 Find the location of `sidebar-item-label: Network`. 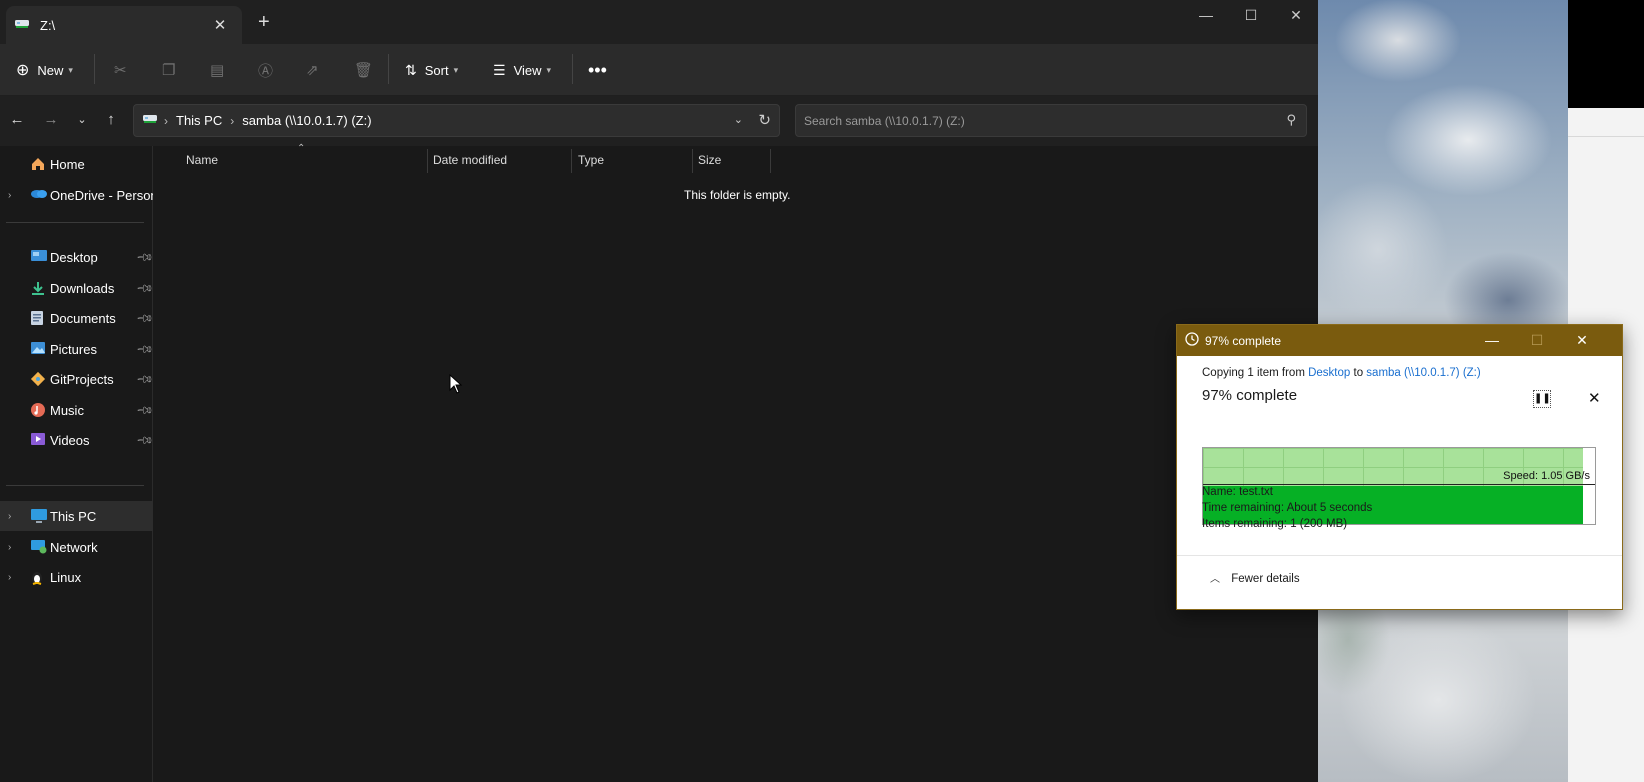

sidebar-item-label: Network is located at coordinates (74, 547).